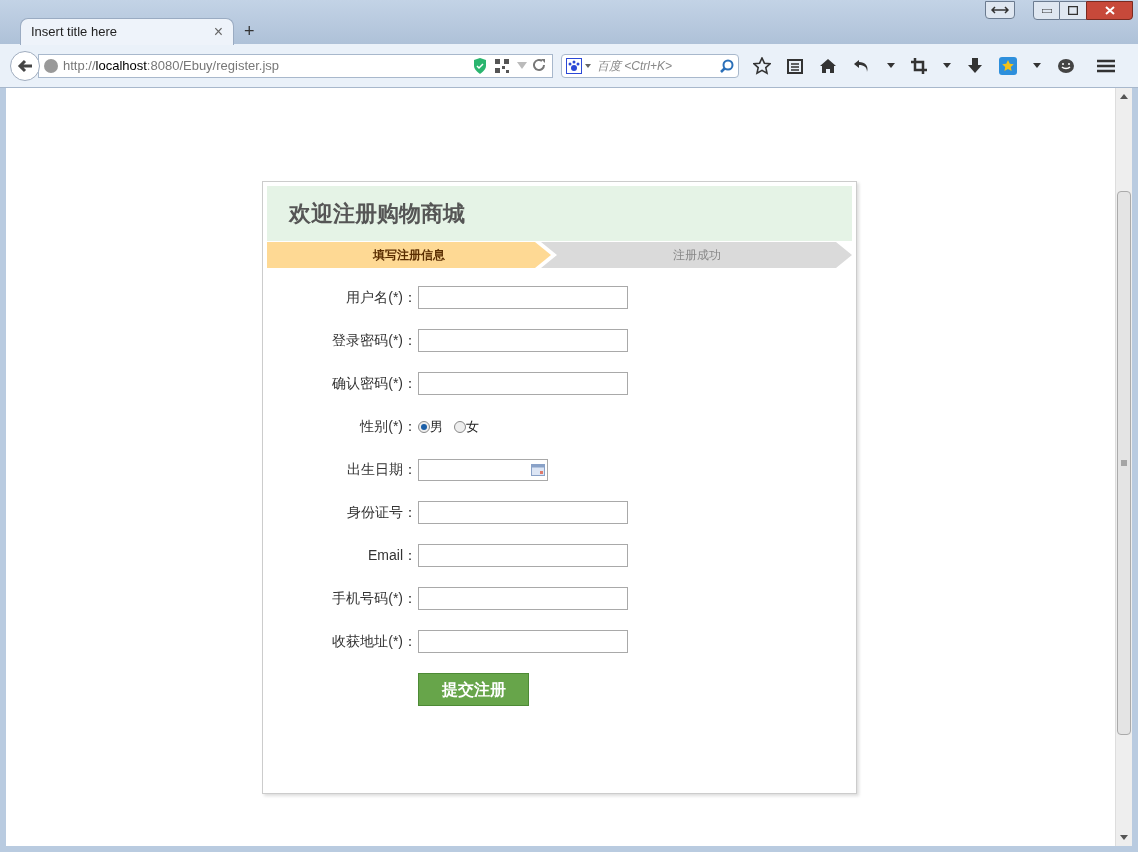 The width and height of the screenshot is (1138, 852). I want to click on qr-code-icon, so click(502, 65).